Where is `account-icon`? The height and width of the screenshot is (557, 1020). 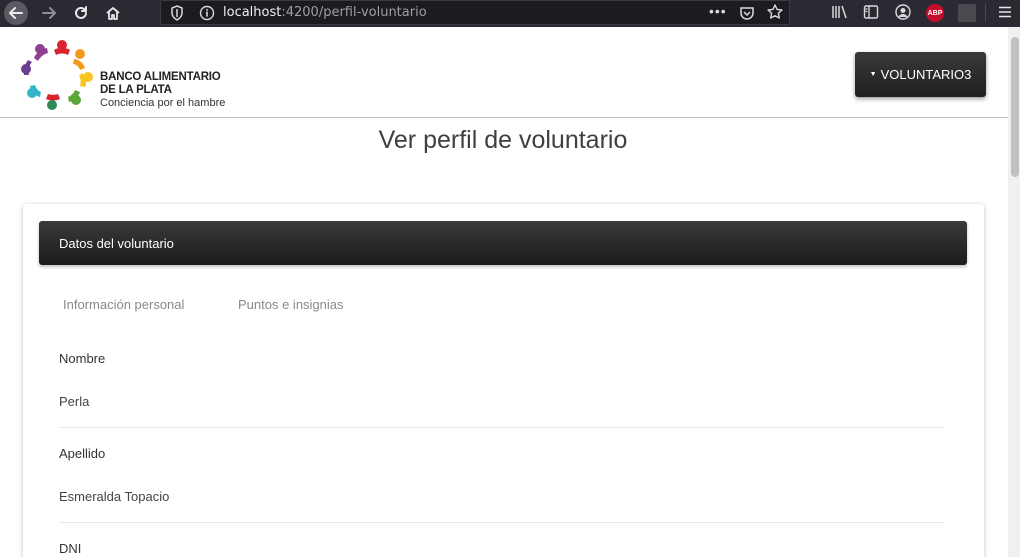 account-icon is located at coordinates (903, 12).